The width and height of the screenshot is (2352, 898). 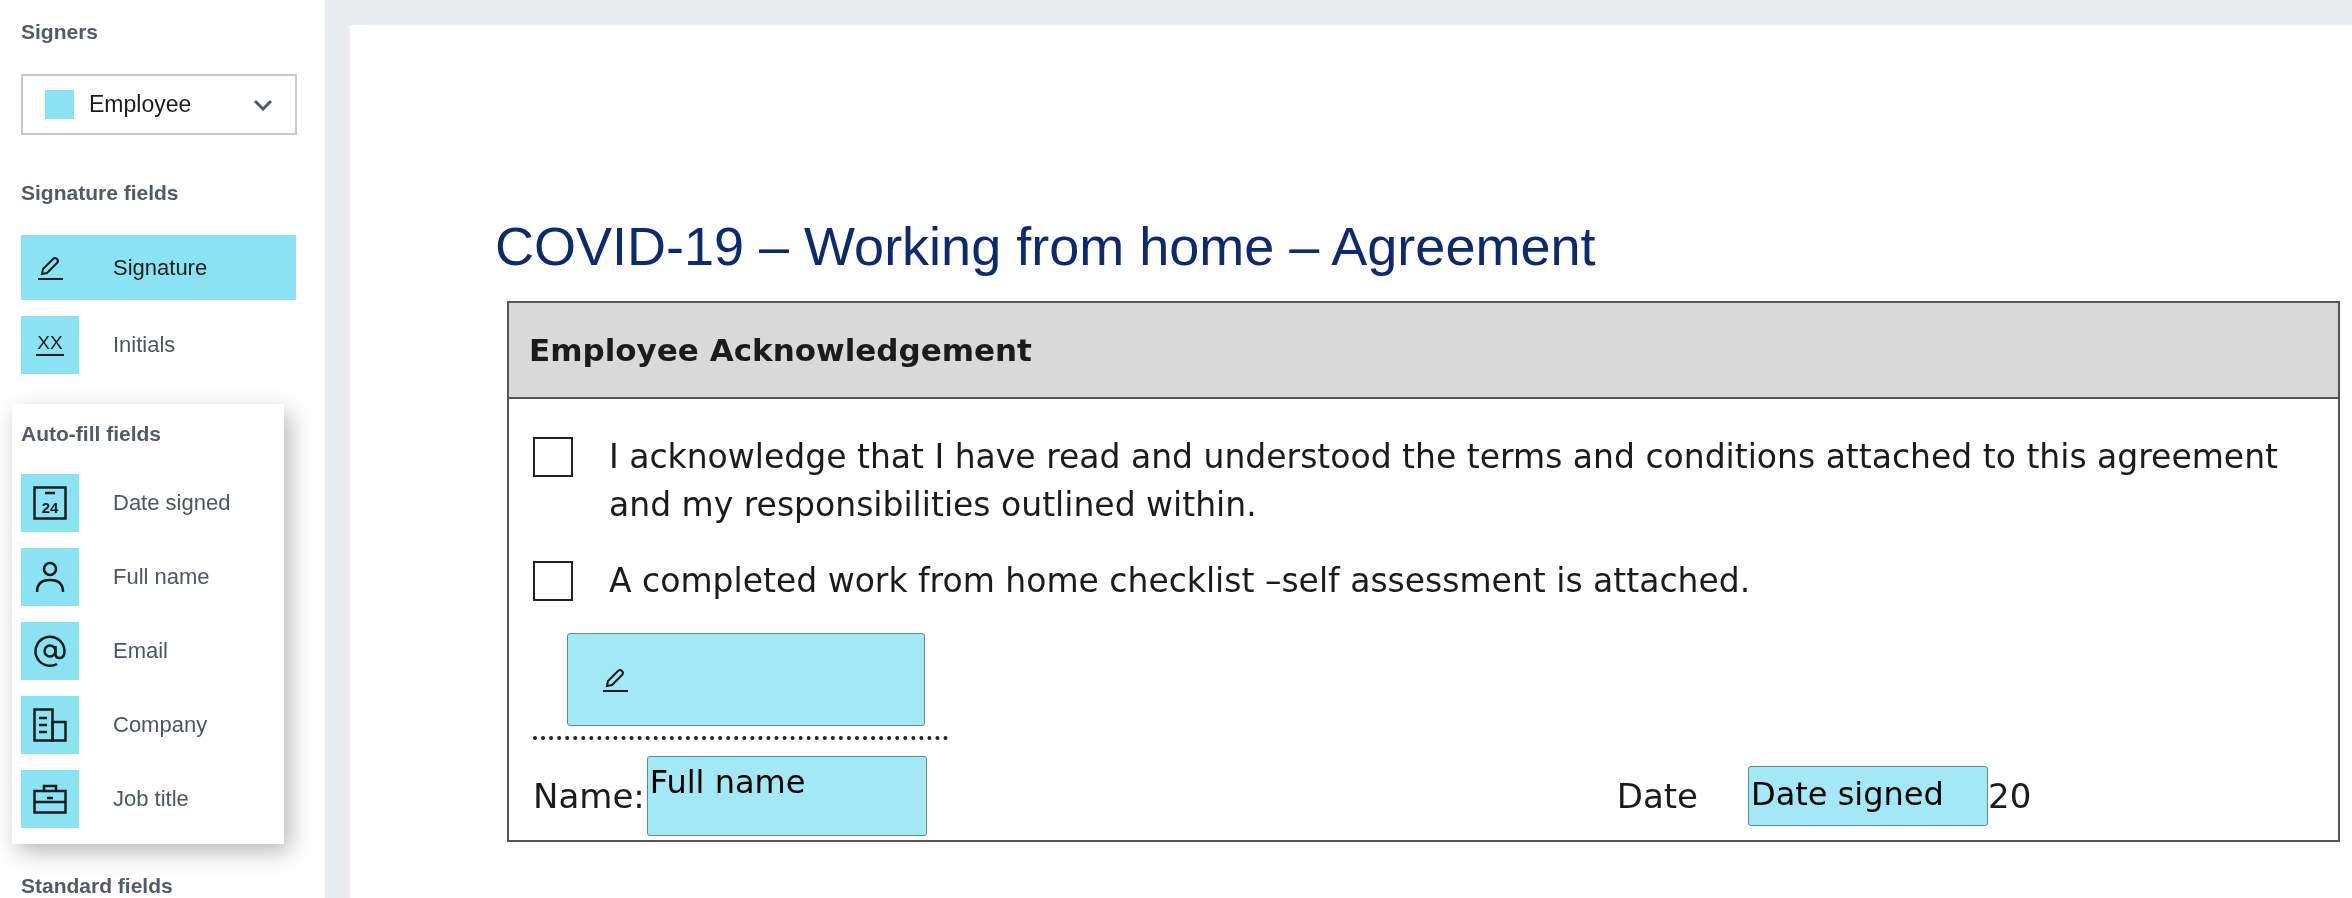 I want to click on section-heading: Signers, so click(x=60, y=32).